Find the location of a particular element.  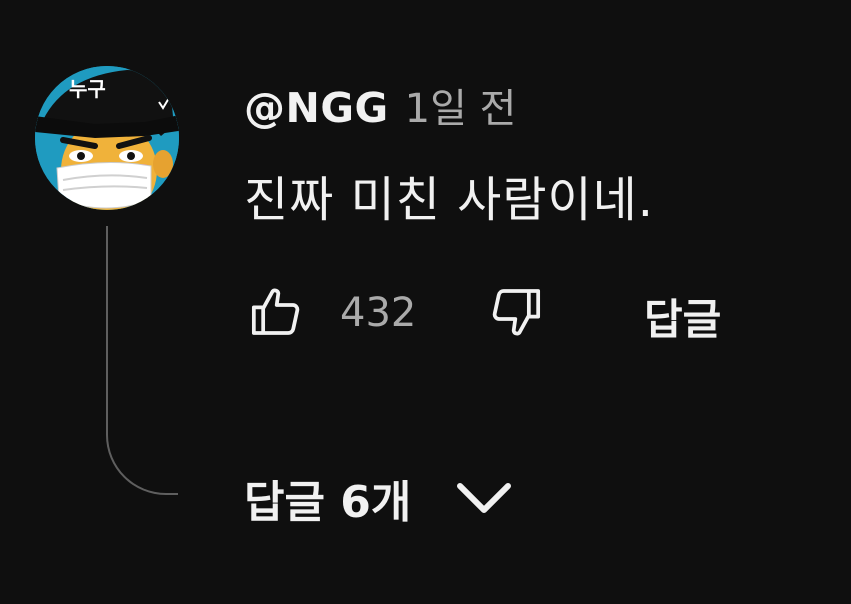

dislike-button is located at coordinates (516, 312).